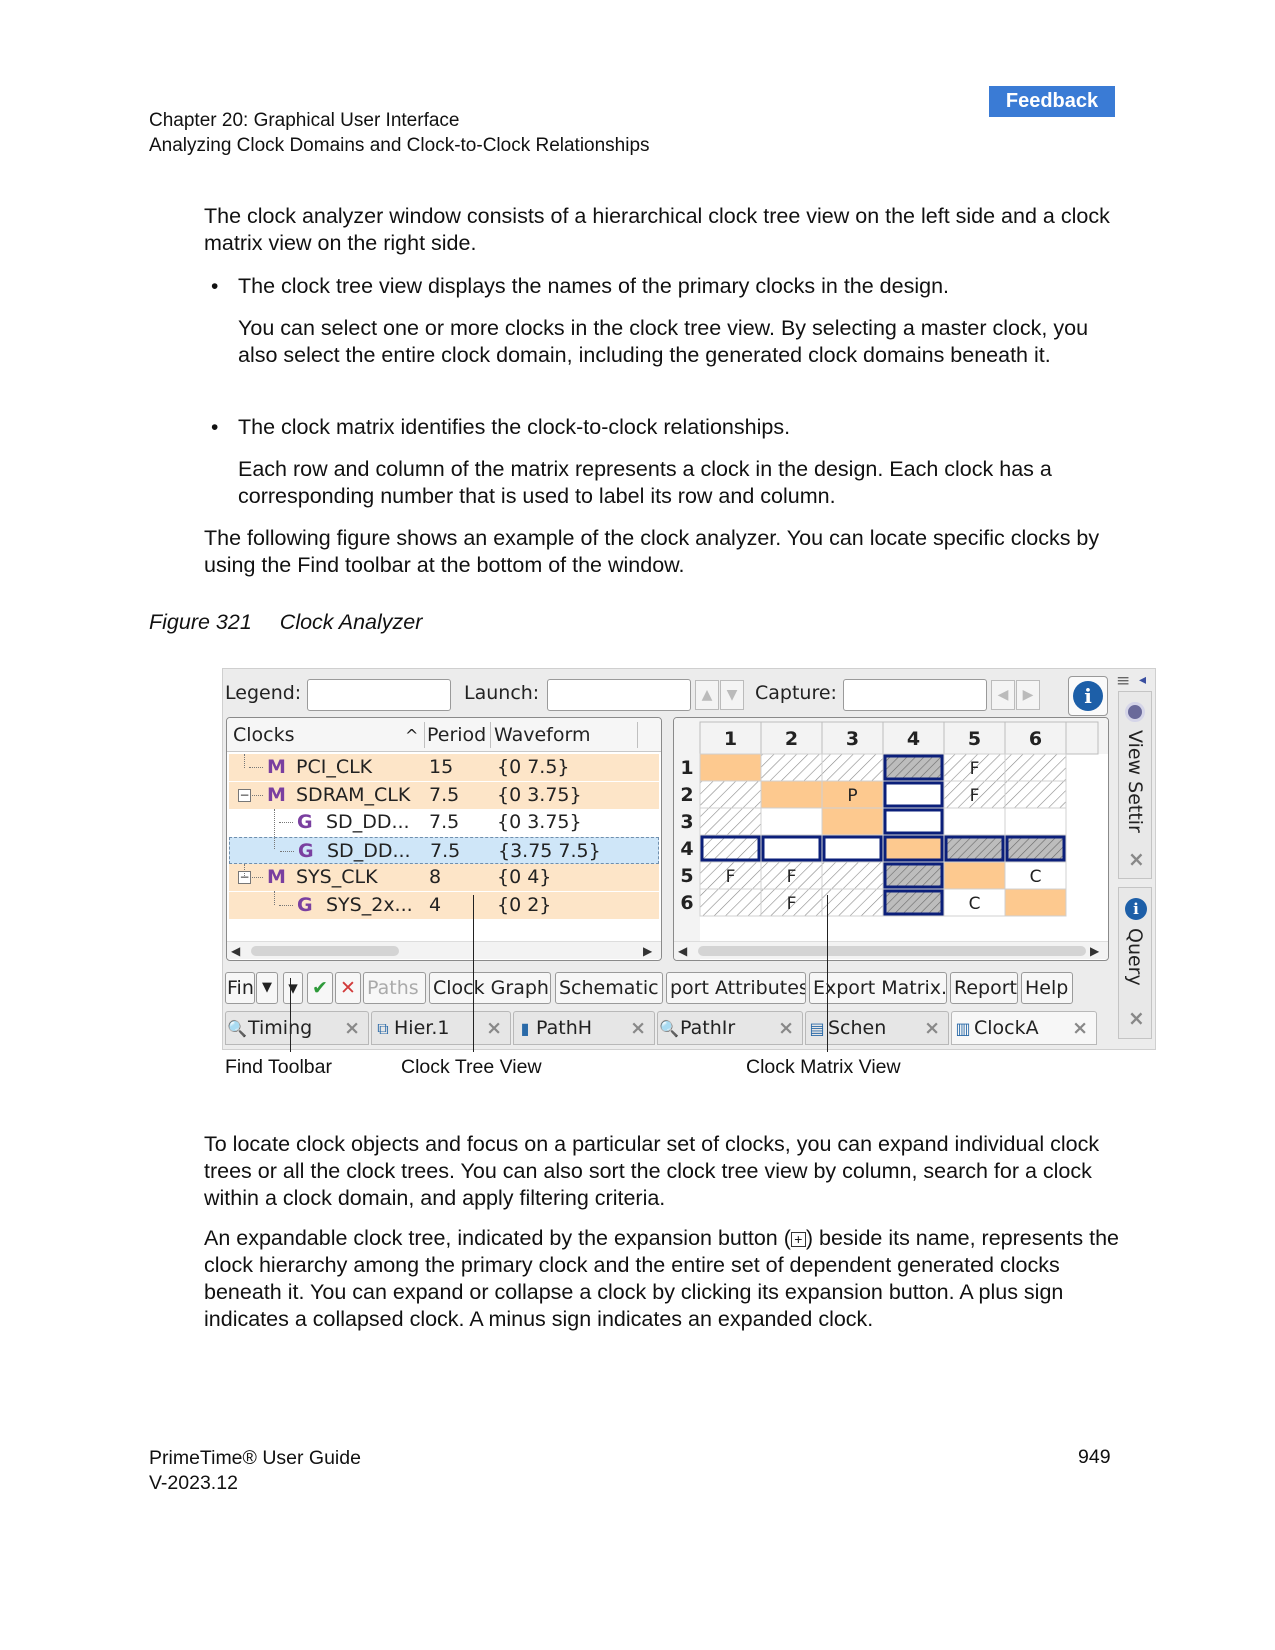  I want to click on tab-path-histogram: ▮ PathH ×, so click(584, 1028).